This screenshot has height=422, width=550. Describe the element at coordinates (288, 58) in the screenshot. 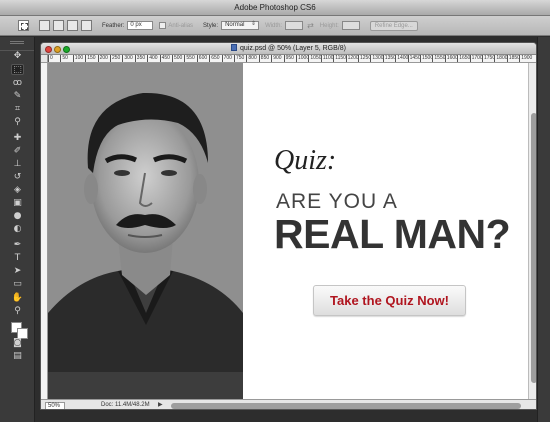

I see `ruler-tick-label: 950` at that location.